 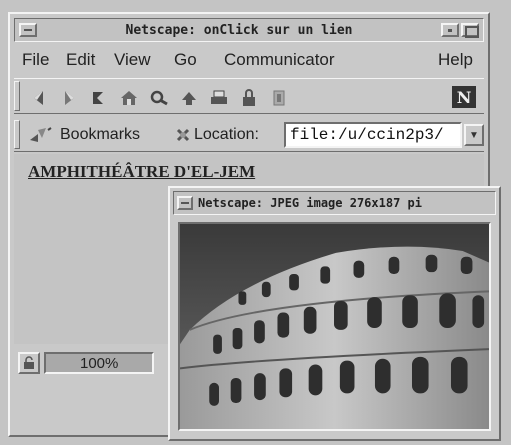 I want to click on image-window-menu-button, so click(x=185, y=203).